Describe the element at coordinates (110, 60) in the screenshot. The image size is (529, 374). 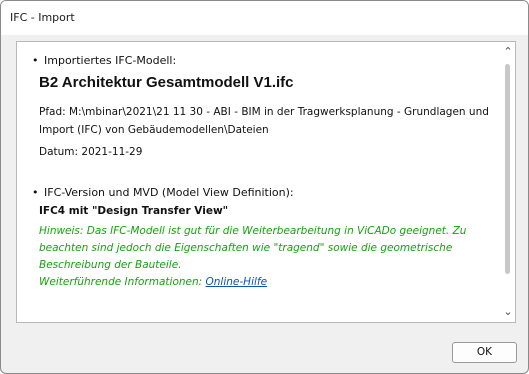
I see `model-label: Importiertes IFC-Modell:` at that location.